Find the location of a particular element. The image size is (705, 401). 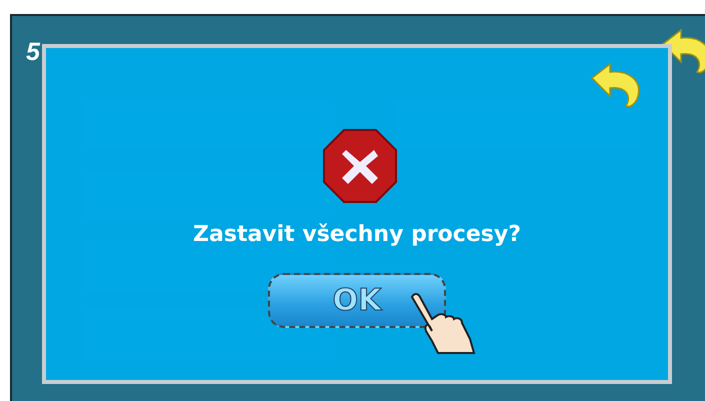

back-arrow-icon is located at coordinates (682, 51).